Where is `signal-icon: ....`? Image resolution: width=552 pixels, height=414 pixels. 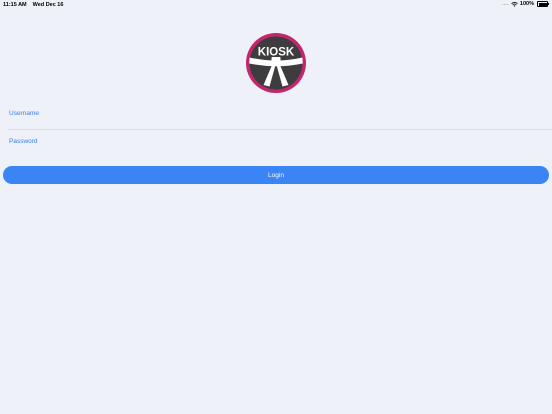 signal-icon: .... is located at coordinates (505, 4).